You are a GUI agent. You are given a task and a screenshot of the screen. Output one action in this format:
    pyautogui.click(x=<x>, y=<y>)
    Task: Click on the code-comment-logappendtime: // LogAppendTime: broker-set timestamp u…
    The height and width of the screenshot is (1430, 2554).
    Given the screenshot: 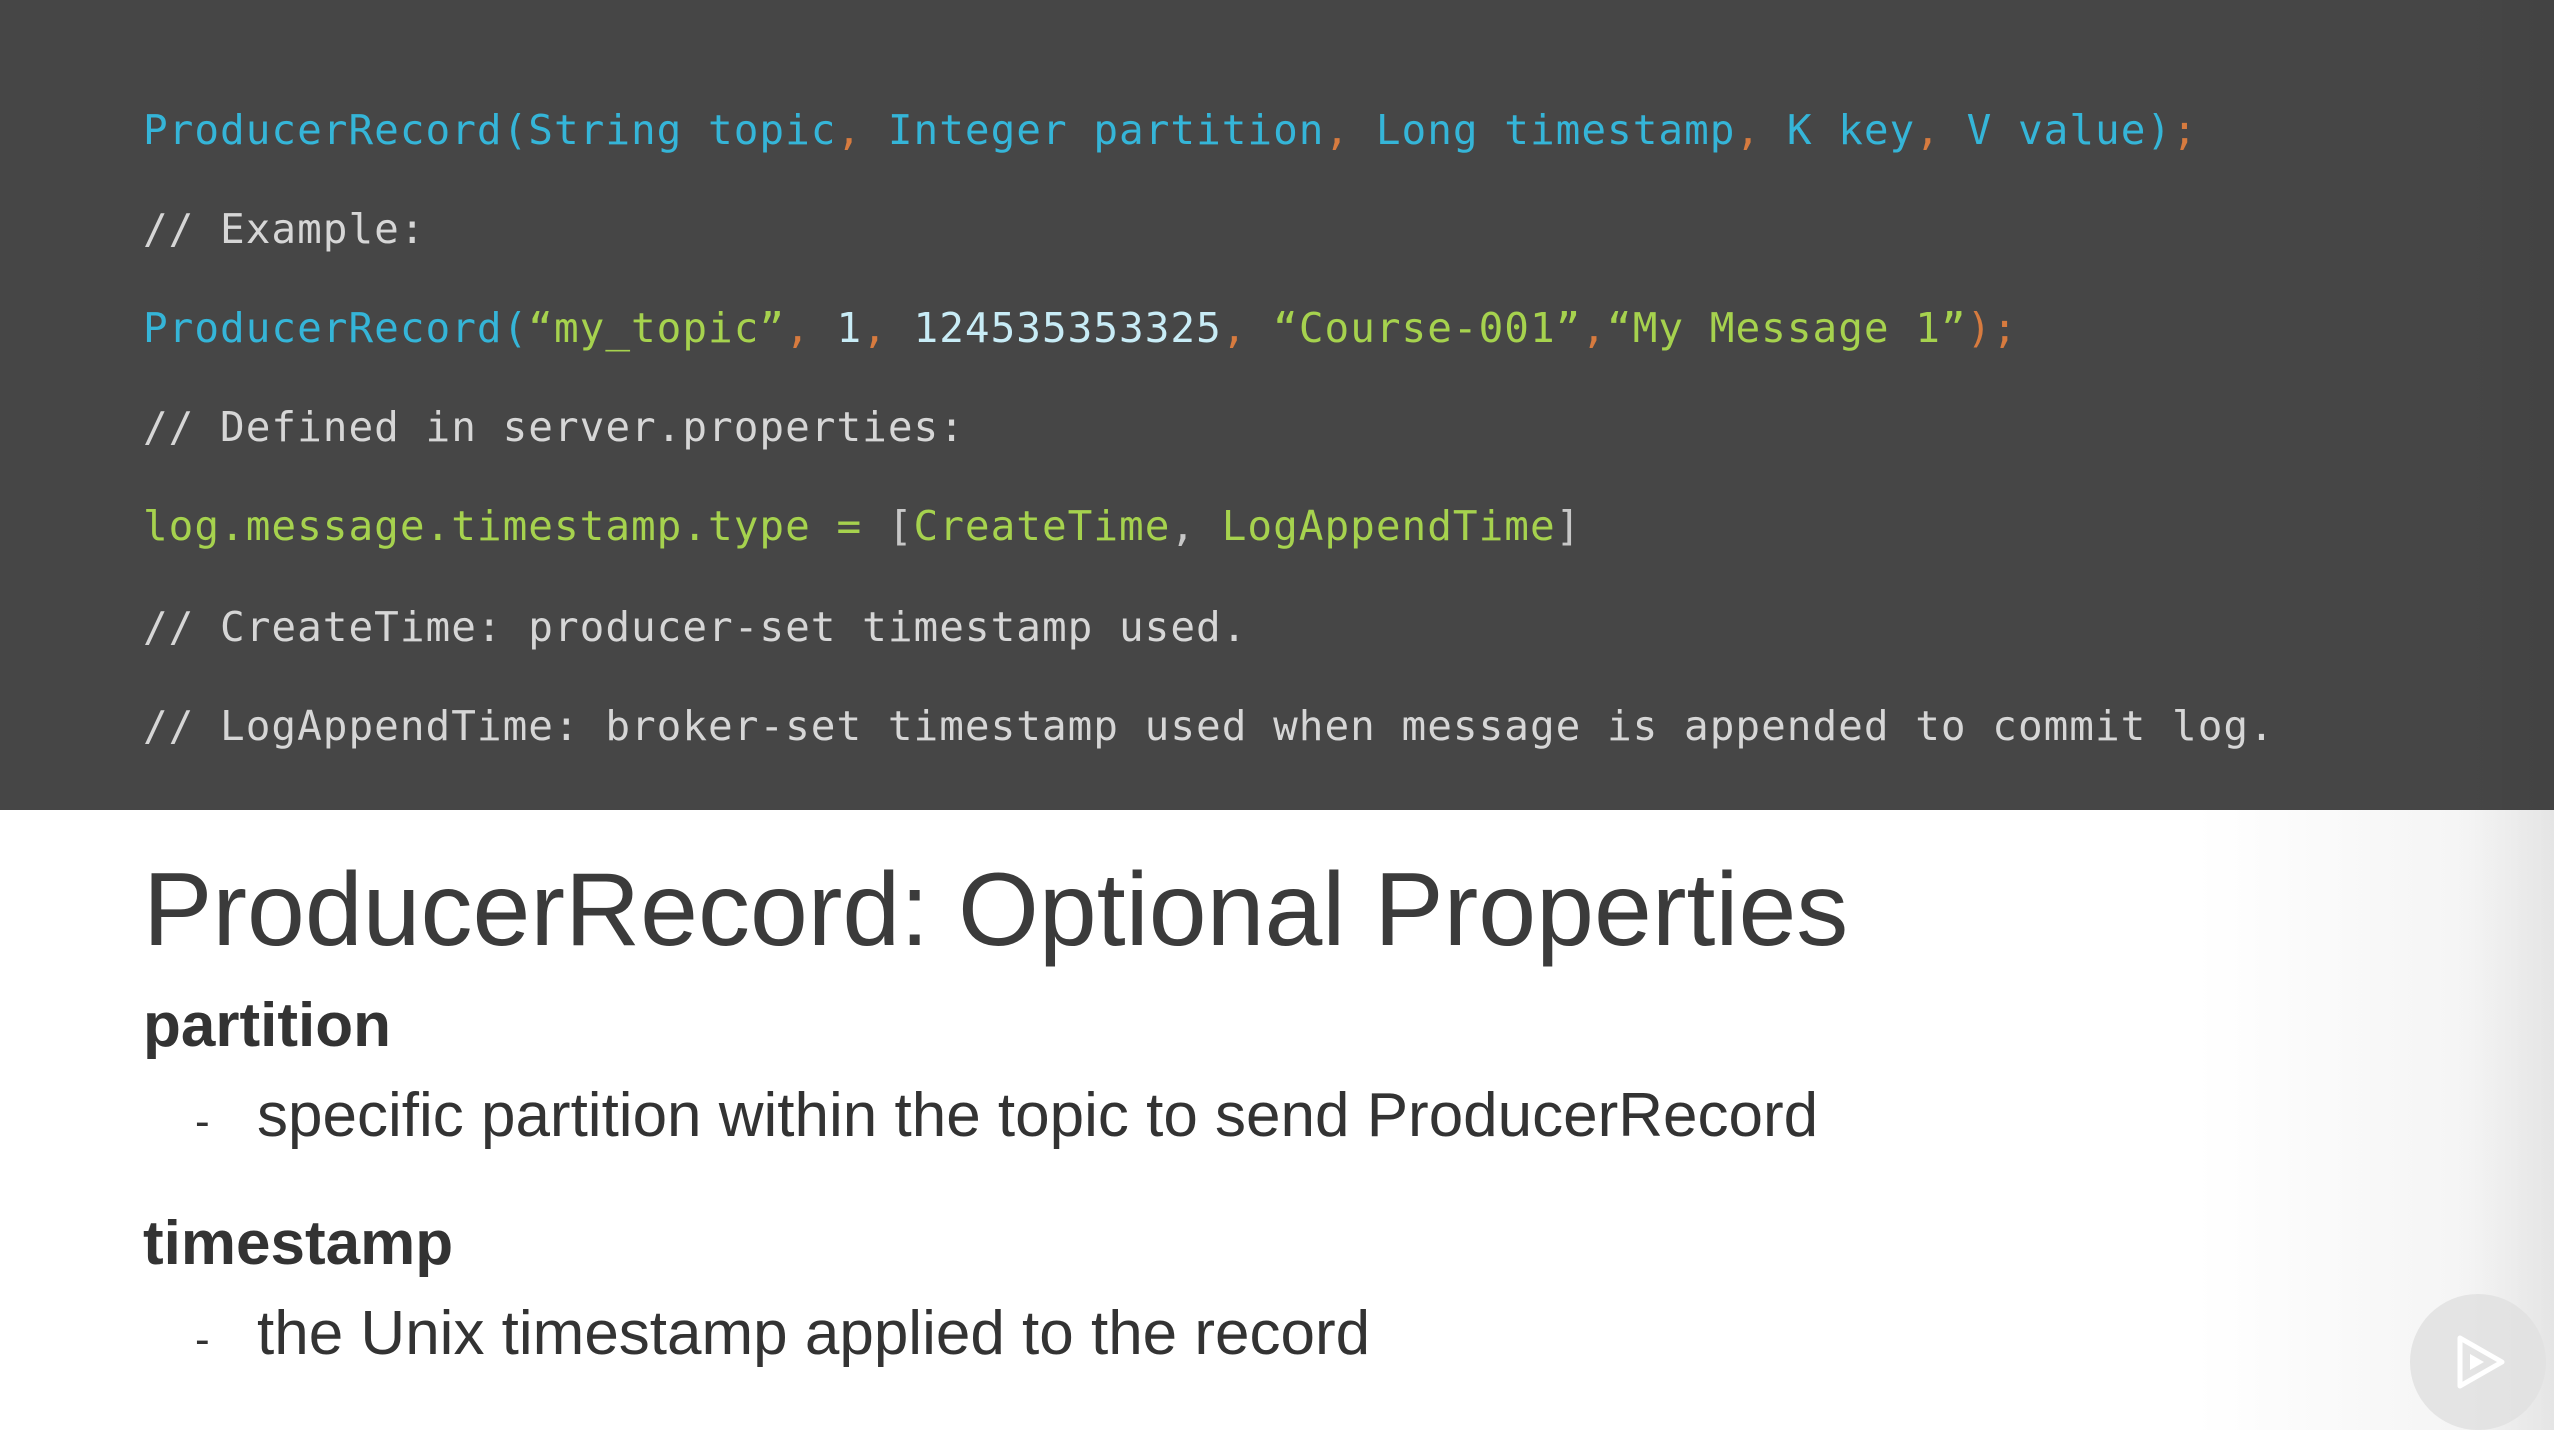 What is the action you would take?
    pyautogui.click(x=1209, y=726)
    